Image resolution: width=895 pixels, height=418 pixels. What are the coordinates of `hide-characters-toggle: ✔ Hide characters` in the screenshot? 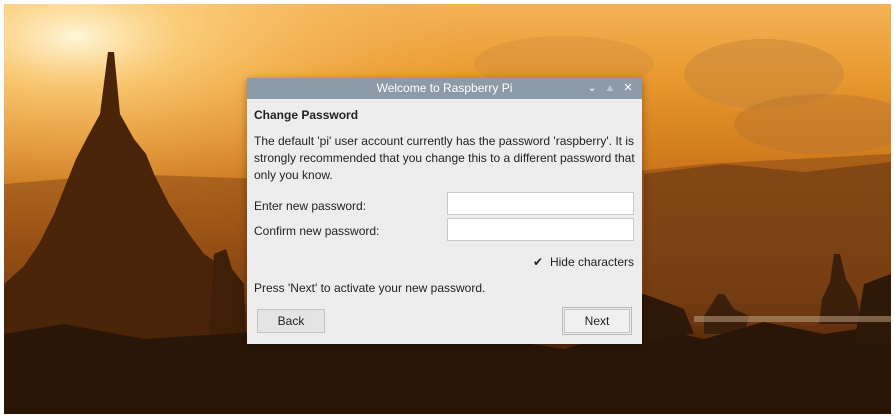 It's located at (583, 262).